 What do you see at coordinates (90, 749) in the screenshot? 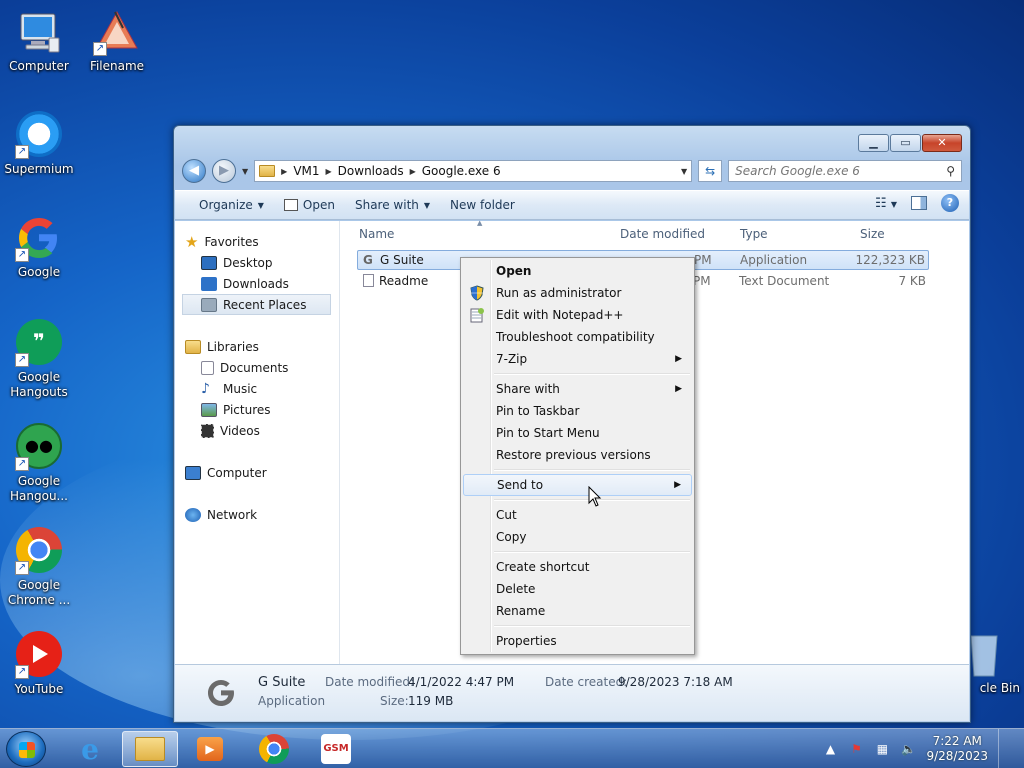
I see `taskbar-internet-explorer: e` at bounding box center [90, 749].